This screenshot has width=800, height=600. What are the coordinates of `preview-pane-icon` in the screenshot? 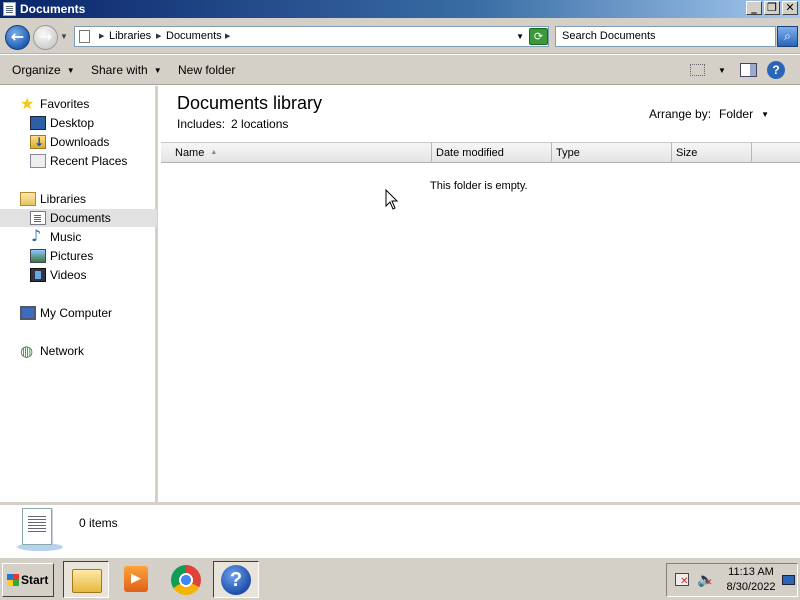 It's located at (748, 70).